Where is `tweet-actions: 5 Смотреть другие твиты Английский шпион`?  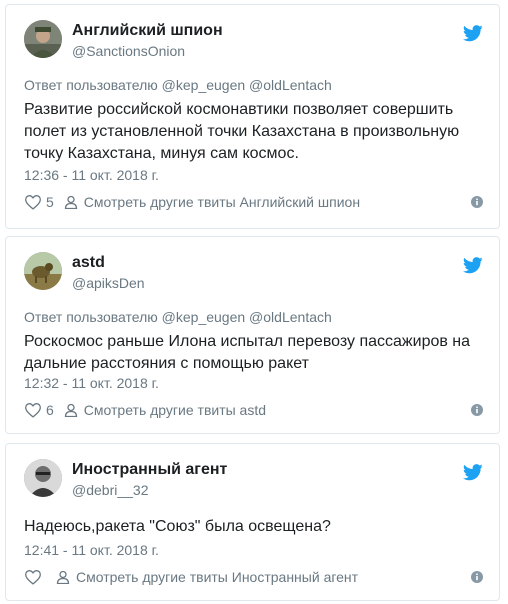
tweet-actions: 5 Смотреть другие твиты Английский шпион is located at coordinates (253, 202).